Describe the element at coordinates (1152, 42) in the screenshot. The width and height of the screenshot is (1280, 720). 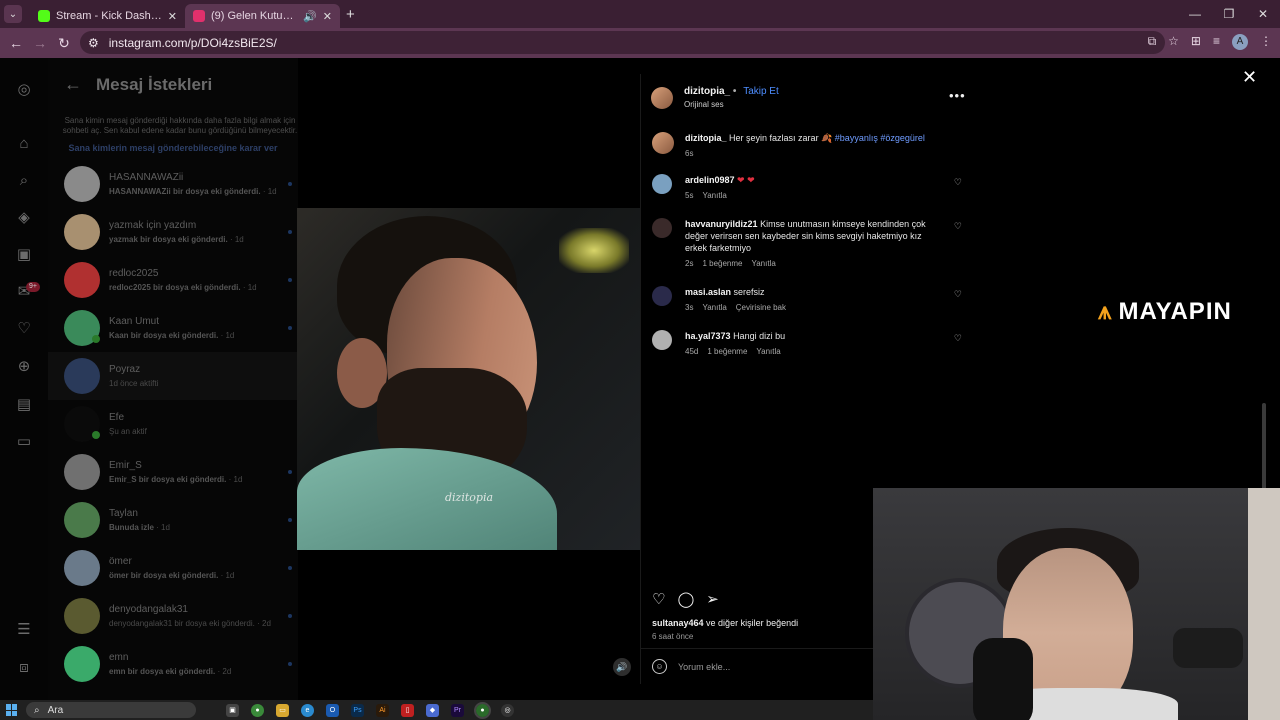
I see `cast-icon: ⧉` at that location.